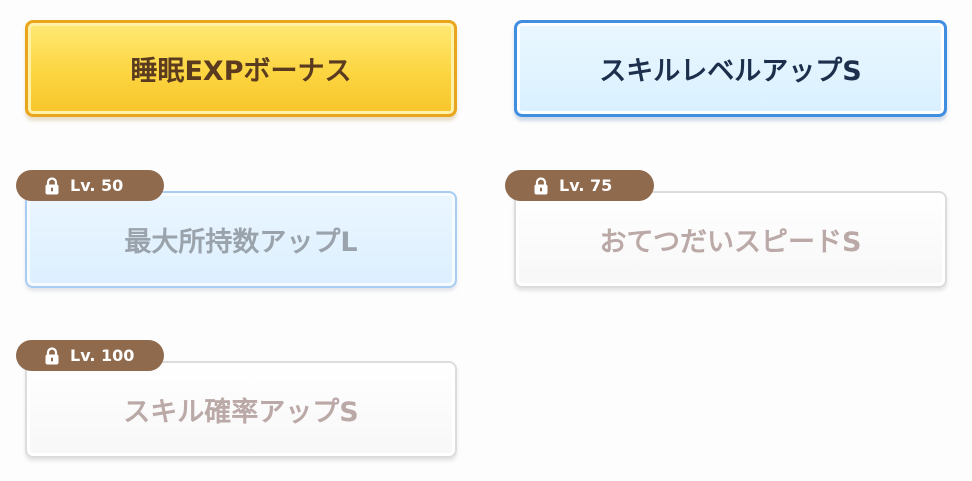 The image size is (972, 481). I want to click on lock-level-badge: Lv. 50, so click(90, 185).